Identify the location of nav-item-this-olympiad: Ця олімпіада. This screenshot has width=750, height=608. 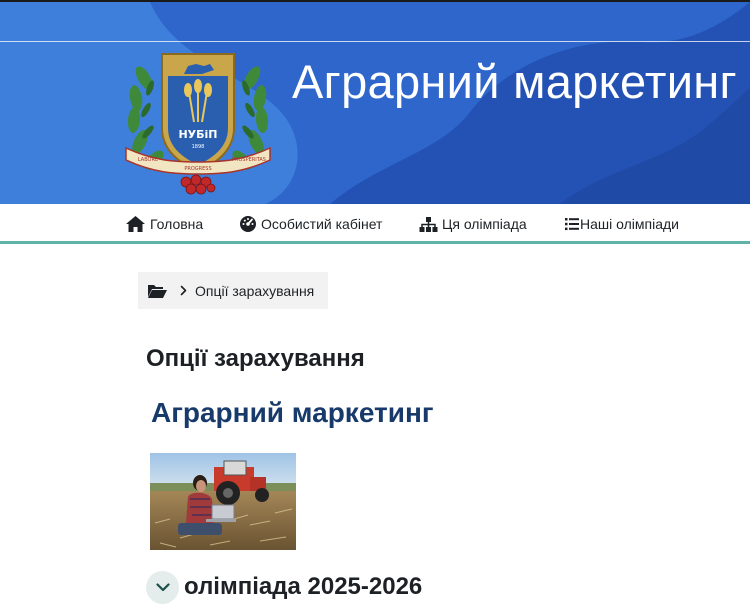
(473, 224).